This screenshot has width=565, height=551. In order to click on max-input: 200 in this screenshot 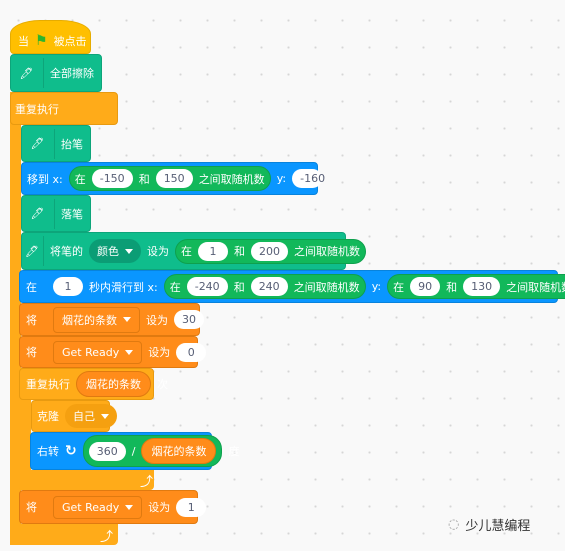, I will do `click(269, 251)`.